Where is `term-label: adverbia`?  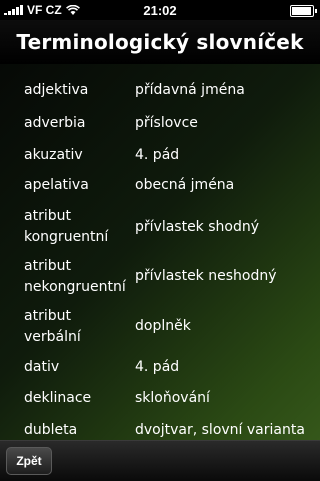
term-label: adverbia is located at coordinates (55, 123).